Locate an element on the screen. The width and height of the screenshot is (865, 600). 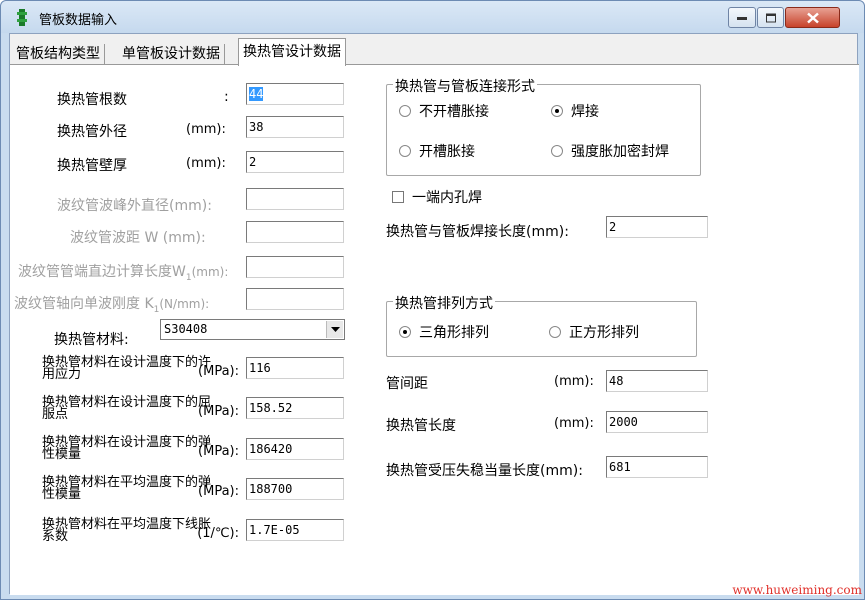
title-bar: 管板数据输入 is located at coordinates (432, 17).